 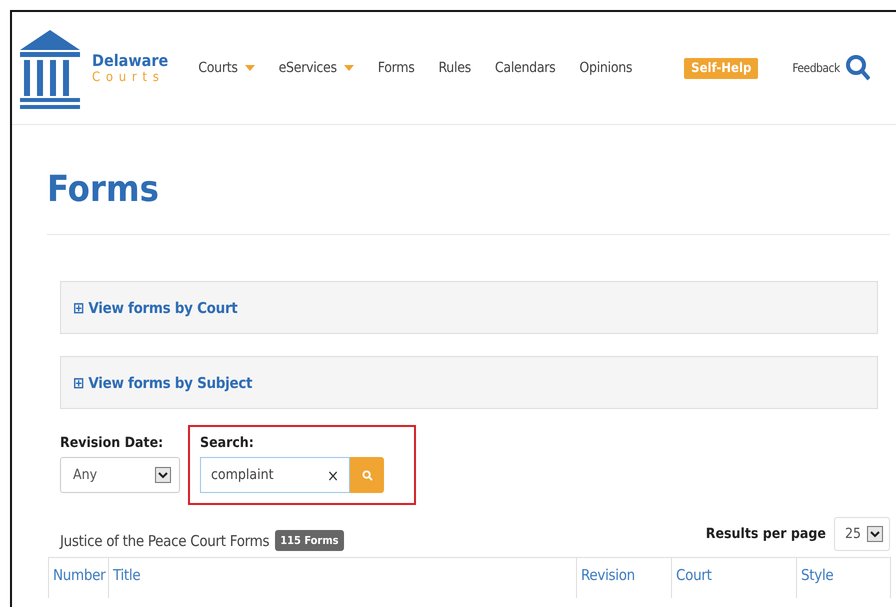 I want to click on results-title: Justice of the Peace Court Forms, so click(x=165, y=541).